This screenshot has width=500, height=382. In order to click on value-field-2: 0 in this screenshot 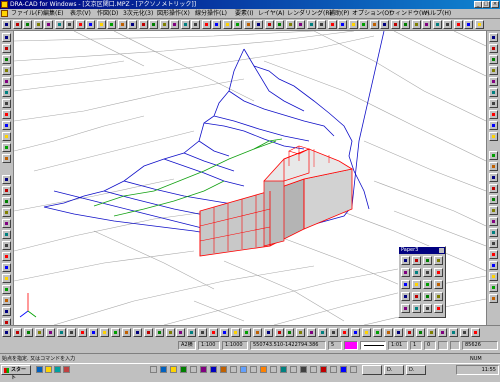, I will do `click(430, 345)`.